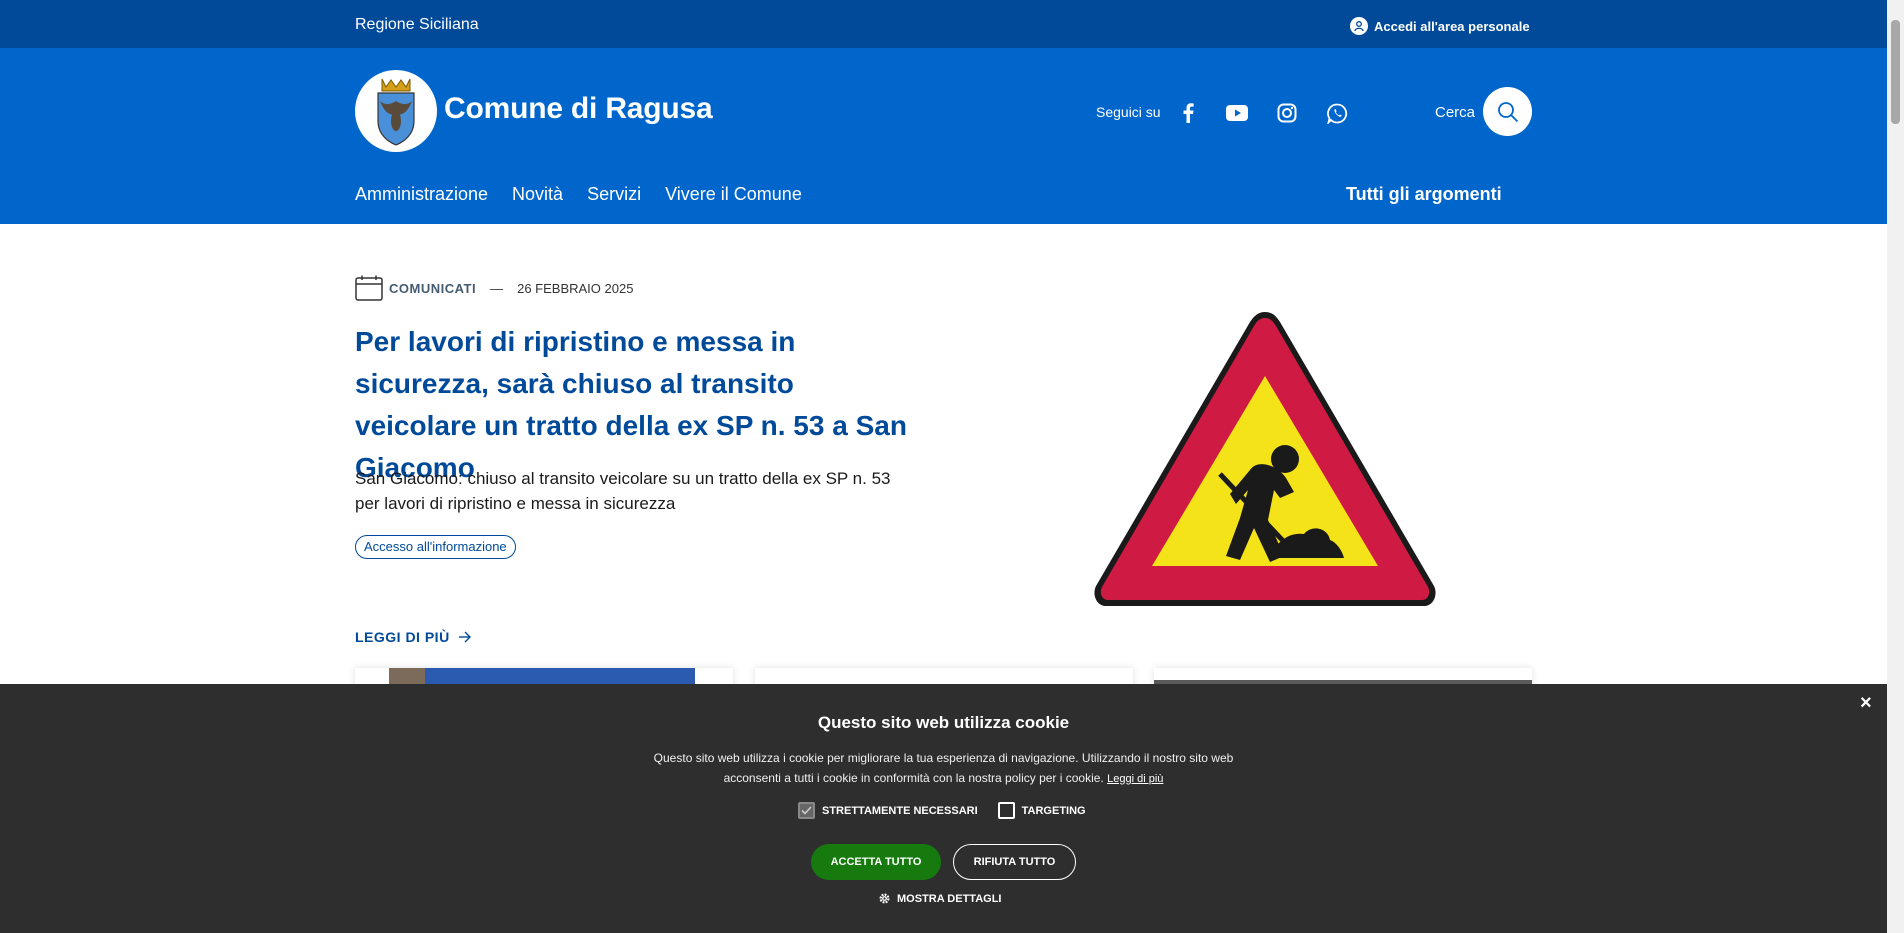 The width and height of the screenshot is (1904, 933). What do you see at coordinates (1424, 194) in the screenshot?
I see `nav-item-tutti-gli-argomenti: Tutti gli argomenti` at bounding box center [1424, 194].